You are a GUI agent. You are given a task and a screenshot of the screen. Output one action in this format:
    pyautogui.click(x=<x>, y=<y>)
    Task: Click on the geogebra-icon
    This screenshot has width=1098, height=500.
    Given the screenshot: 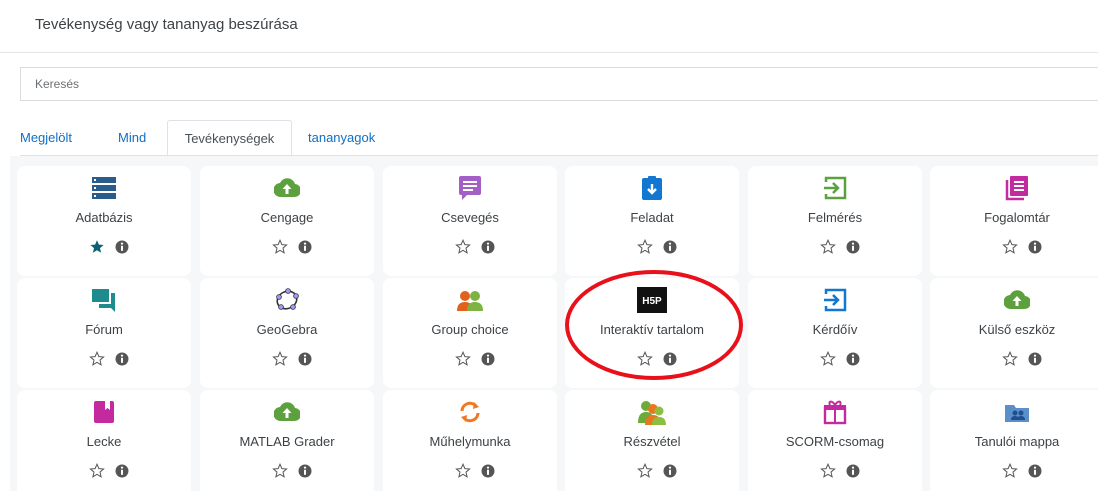 What is the action you would take?
    pyautogui.click(x=287, y=300)
    